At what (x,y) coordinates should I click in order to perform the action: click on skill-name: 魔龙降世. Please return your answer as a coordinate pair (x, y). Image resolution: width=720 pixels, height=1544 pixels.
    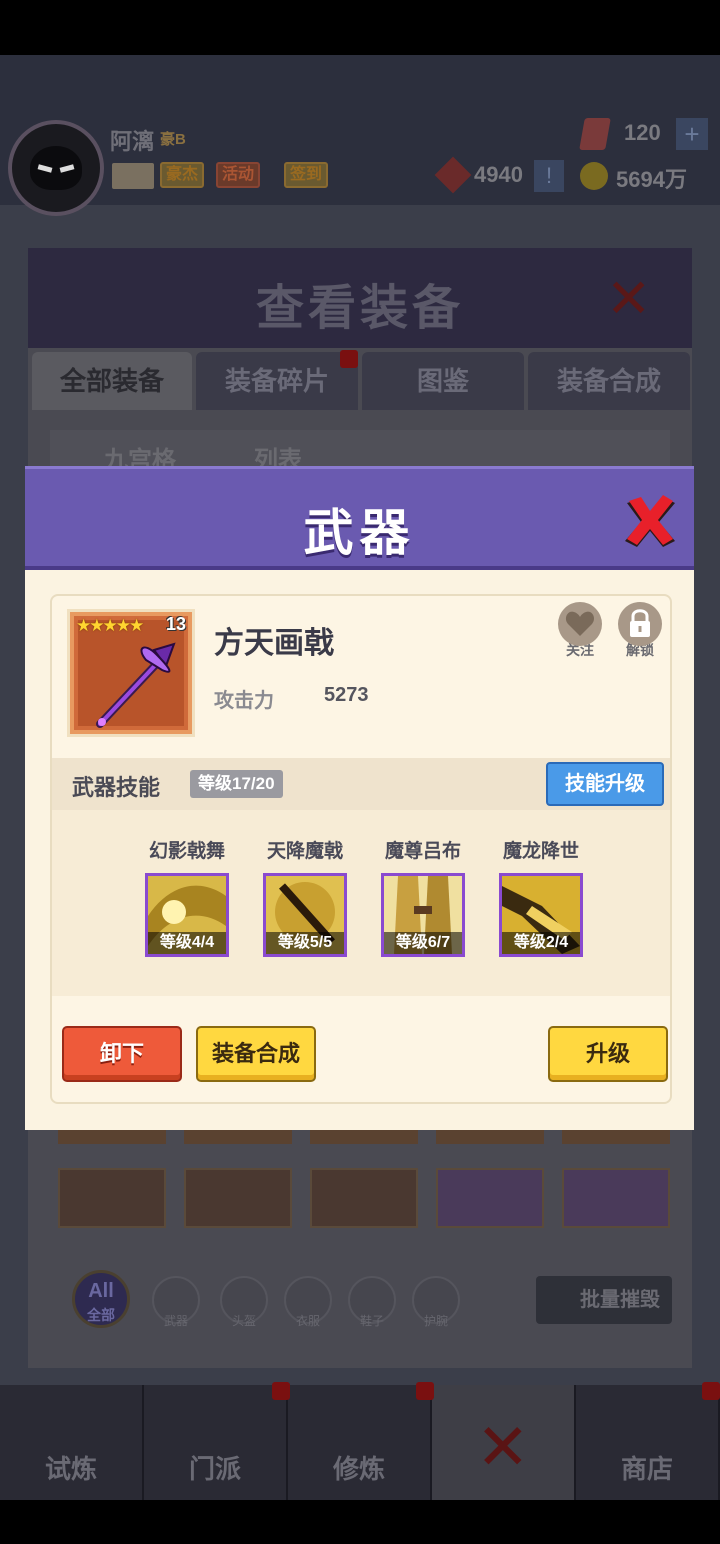
    Looking at the image, I should click on (540, 851).